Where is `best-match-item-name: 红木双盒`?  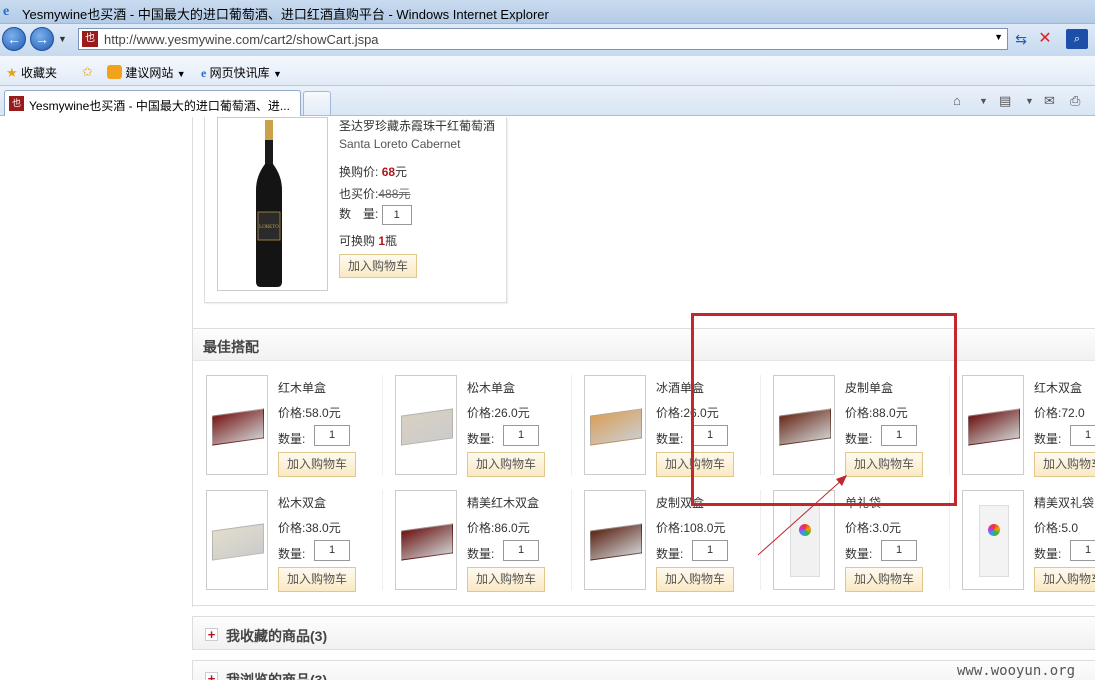
best-match-item-name: 红木双盒 is located at coordinates (1058, 387).